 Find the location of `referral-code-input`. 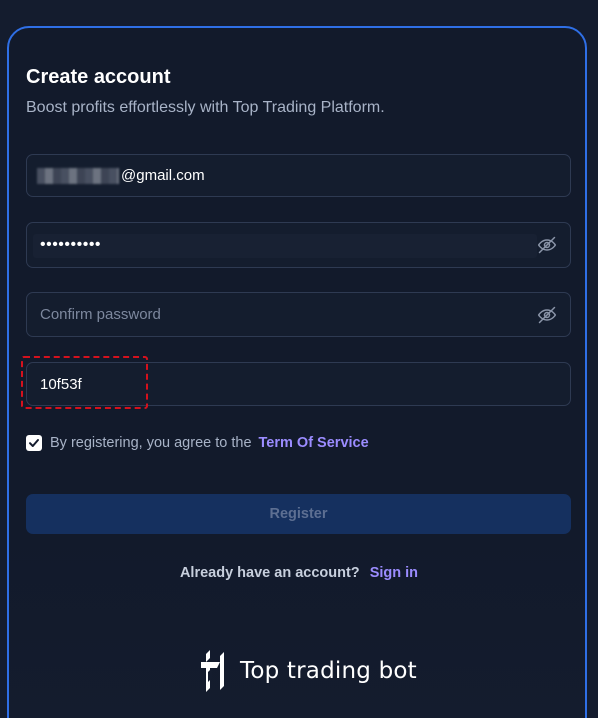

referral-code-input is located at coordinates (298, 384).